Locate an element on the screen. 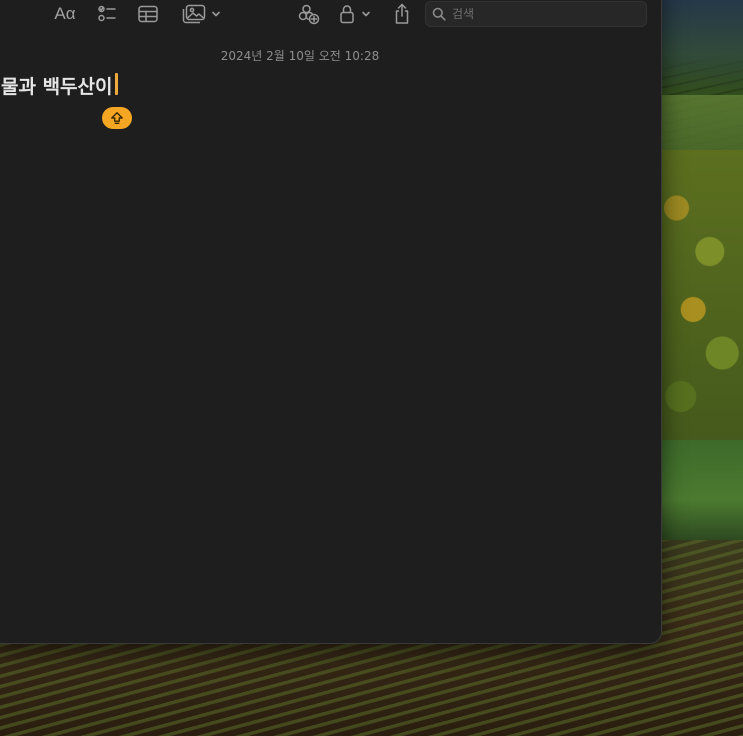  text-cursor is located at coordinates (116, 84).